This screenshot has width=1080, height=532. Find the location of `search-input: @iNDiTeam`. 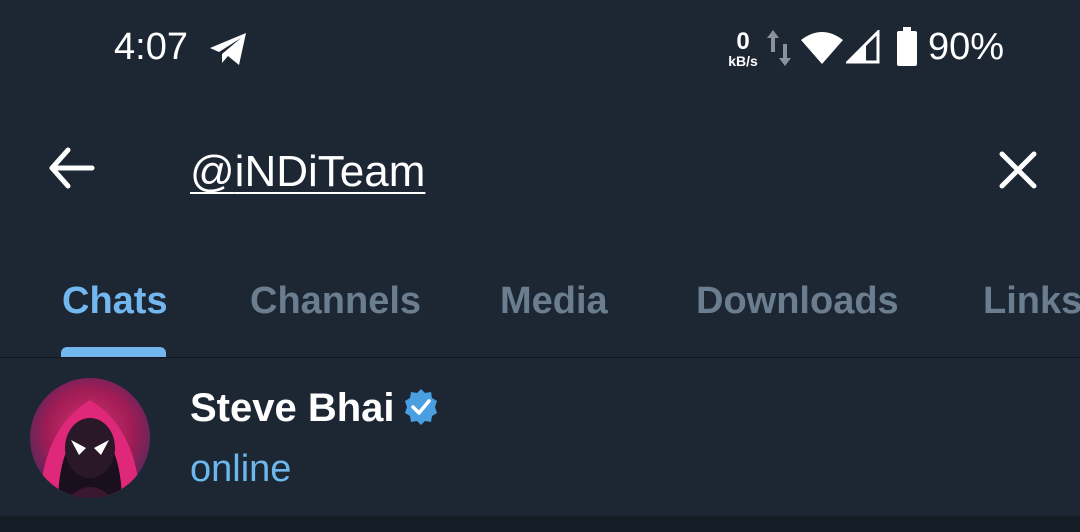

search-input: @iNDiTeam is located at coordinates (570, 172).